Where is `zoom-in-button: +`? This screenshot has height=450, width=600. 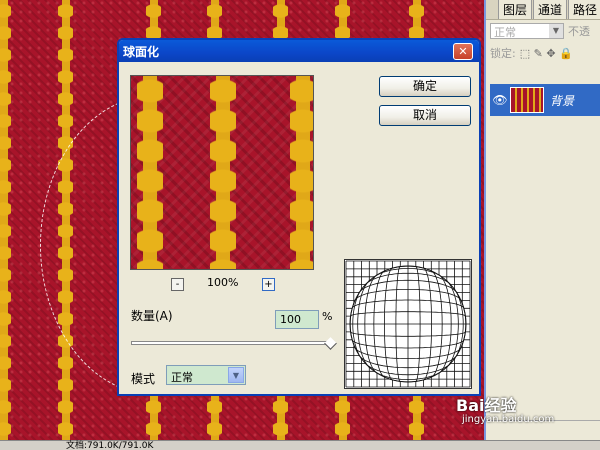 zoom-in-button: + is located at coordinates (268, 284).